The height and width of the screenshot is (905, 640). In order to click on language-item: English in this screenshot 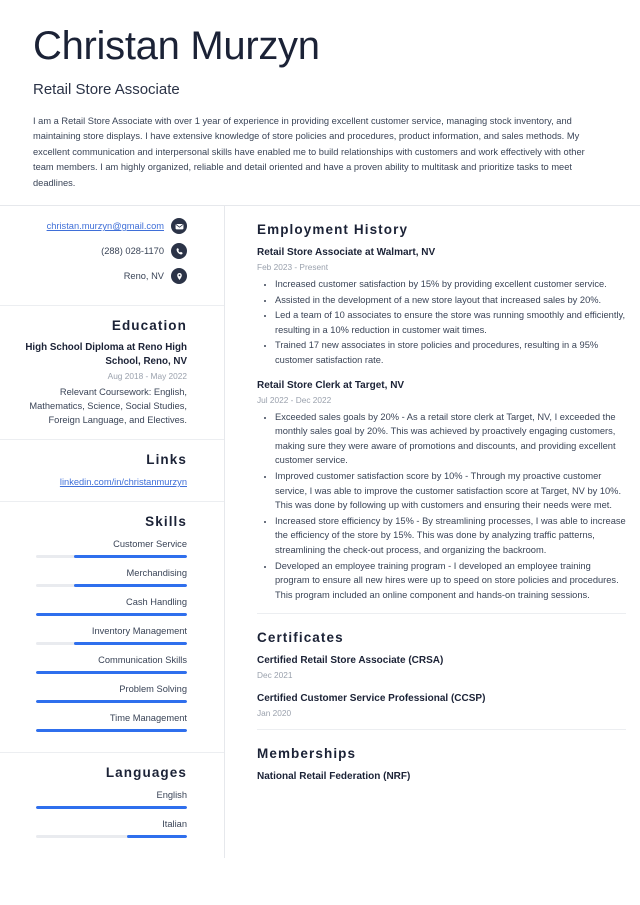, I will do `click(99, 799)`.